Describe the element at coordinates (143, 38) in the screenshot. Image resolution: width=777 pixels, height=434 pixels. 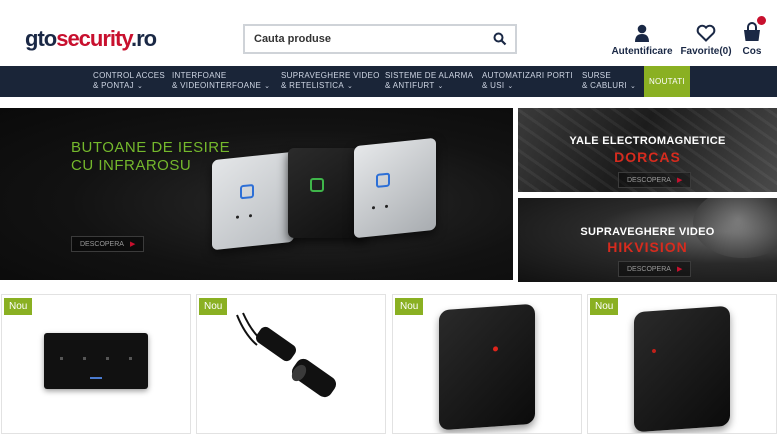
I see `logo-text-ro: .ro` at that location.